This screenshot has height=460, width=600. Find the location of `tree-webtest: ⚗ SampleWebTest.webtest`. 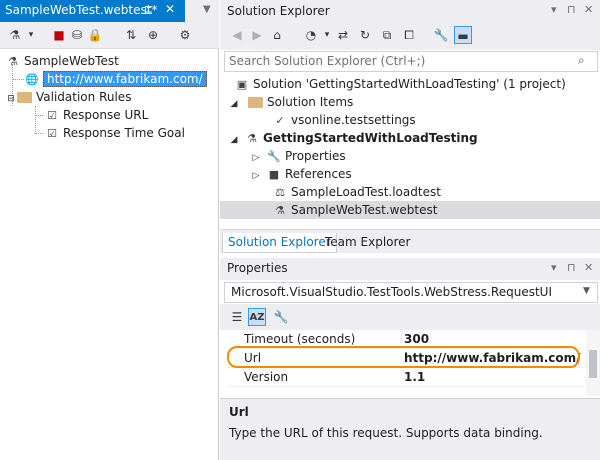

tree-webtest: ⚗ SampleWebTest.webtest is located at coordinates (410, 210).